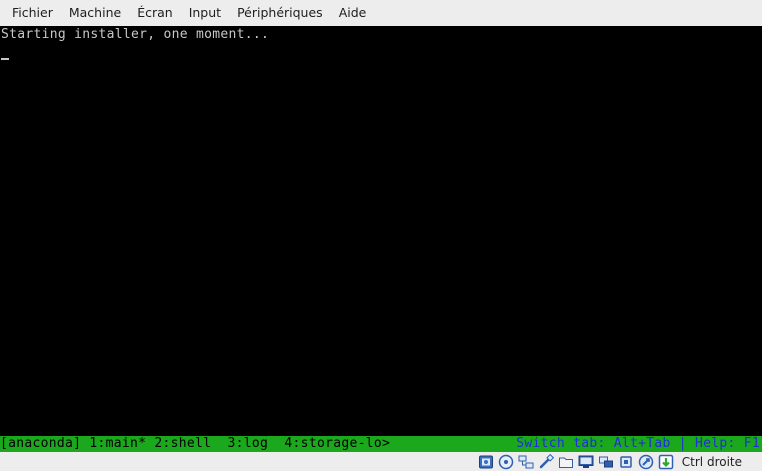  Describe the element at coordinates (205, 13) in the screenshot. I see `menu-input: Input` at that location.